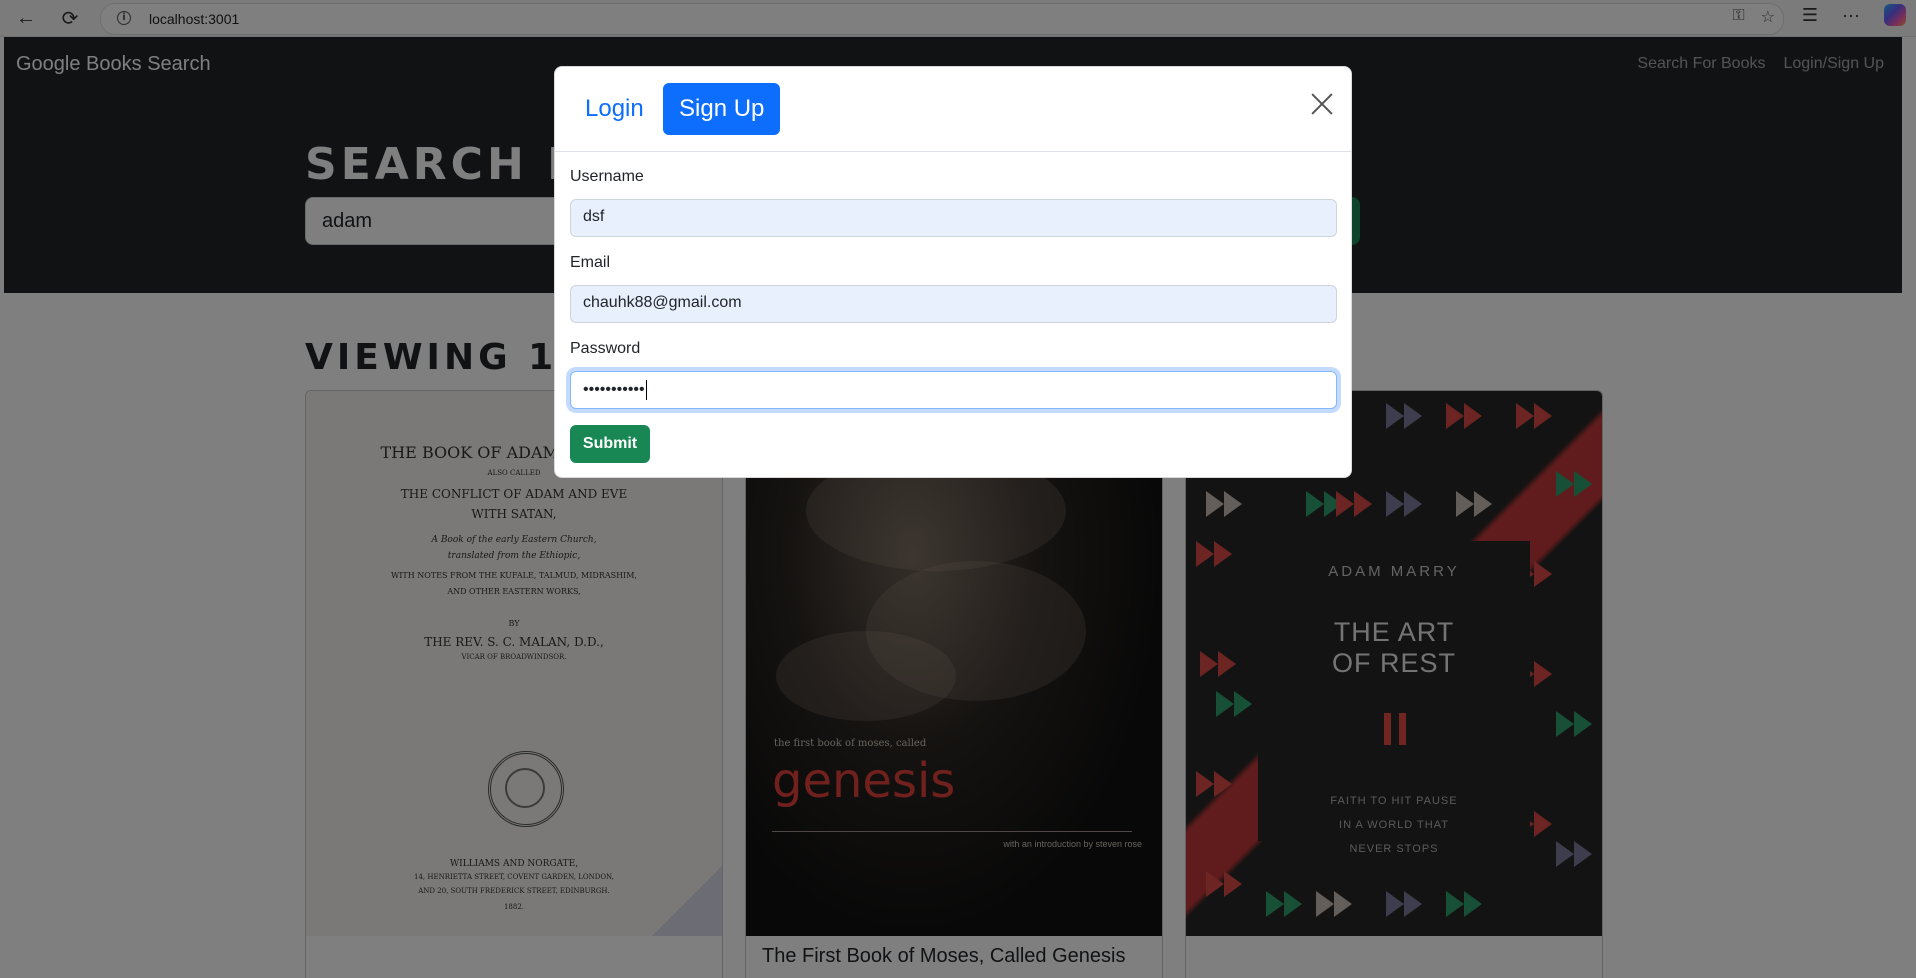  I want to click on close-icon, so click(1322, 104).